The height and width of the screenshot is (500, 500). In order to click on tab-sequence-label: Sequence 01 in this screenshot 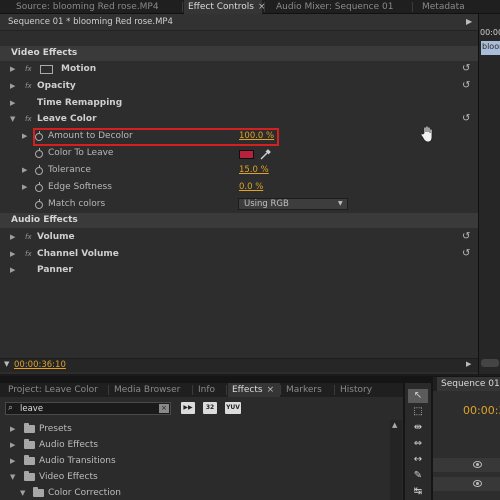, I will do `click(470, 384)`.